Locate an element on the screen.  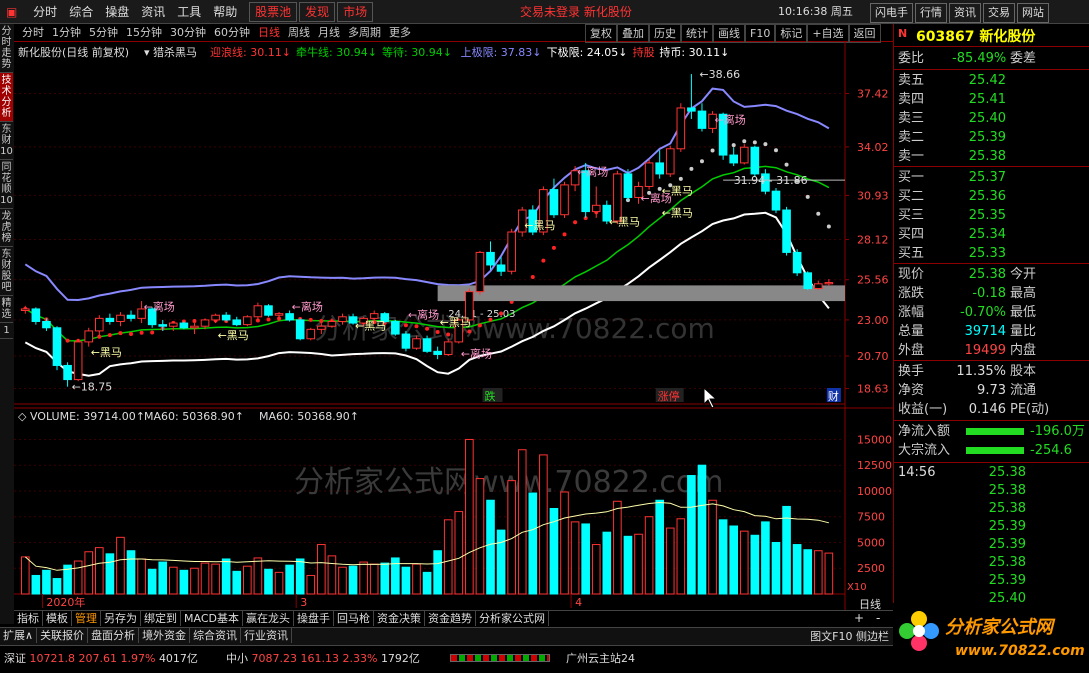
menu-red-button: 股票池 is located at coordinates (273, 12).